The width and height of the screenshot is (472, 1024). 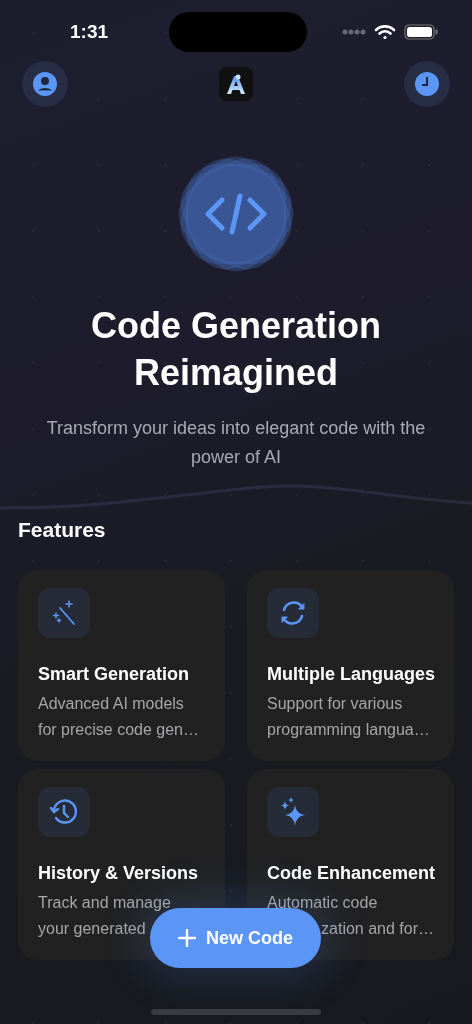 What do you see at coordinates (62, 530) in the screenshot?
I see `section-heading: Features` at bounding box center [62, 530].